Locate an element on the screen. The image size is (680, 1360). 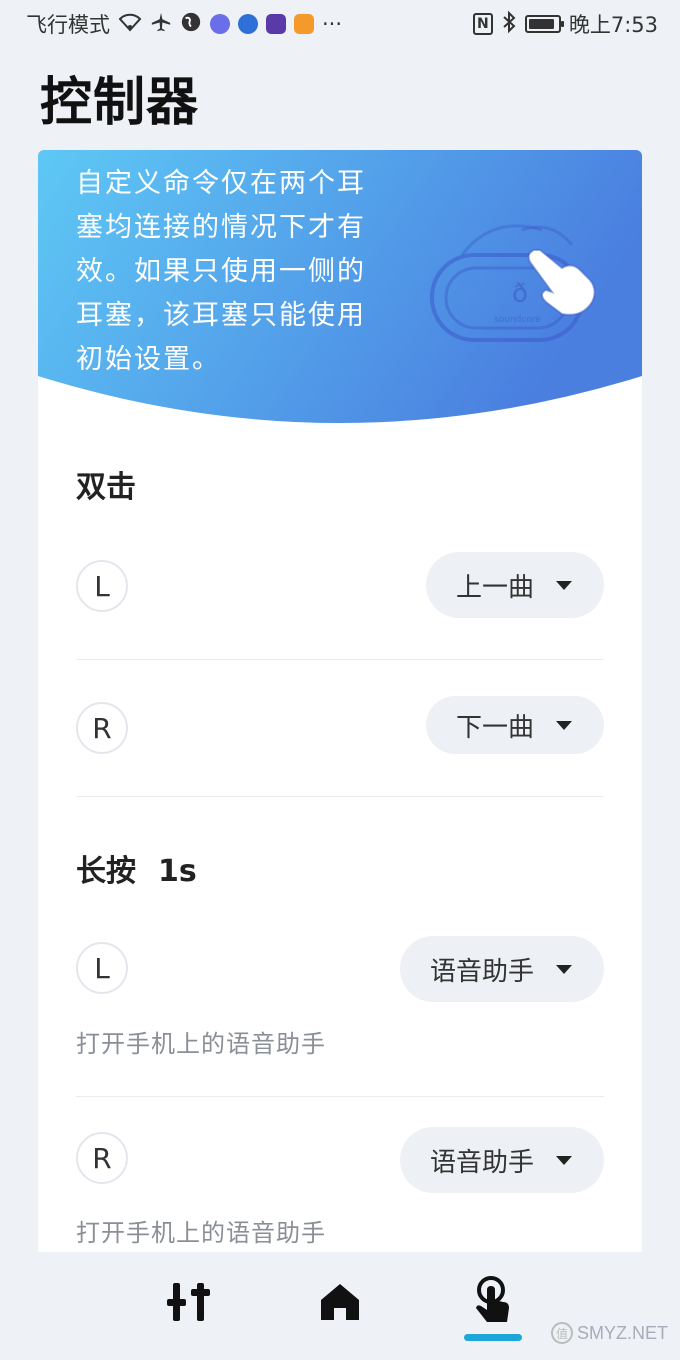
long-press-left-hint: 打开手机上的语音助手 is located at coordinates (201, 1044).